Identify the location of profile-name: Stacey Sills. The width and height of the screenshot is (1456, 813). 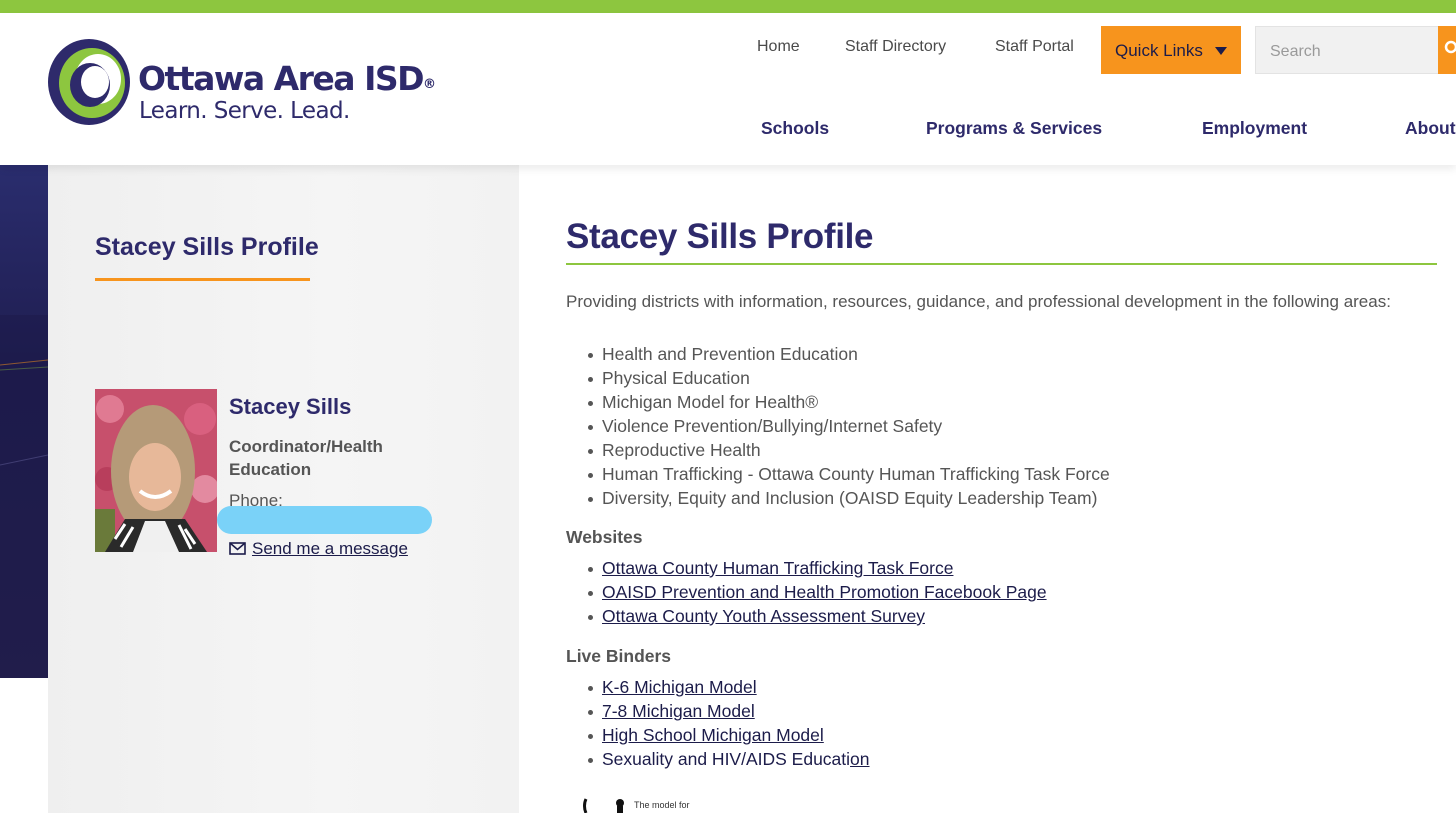
(290, 406).